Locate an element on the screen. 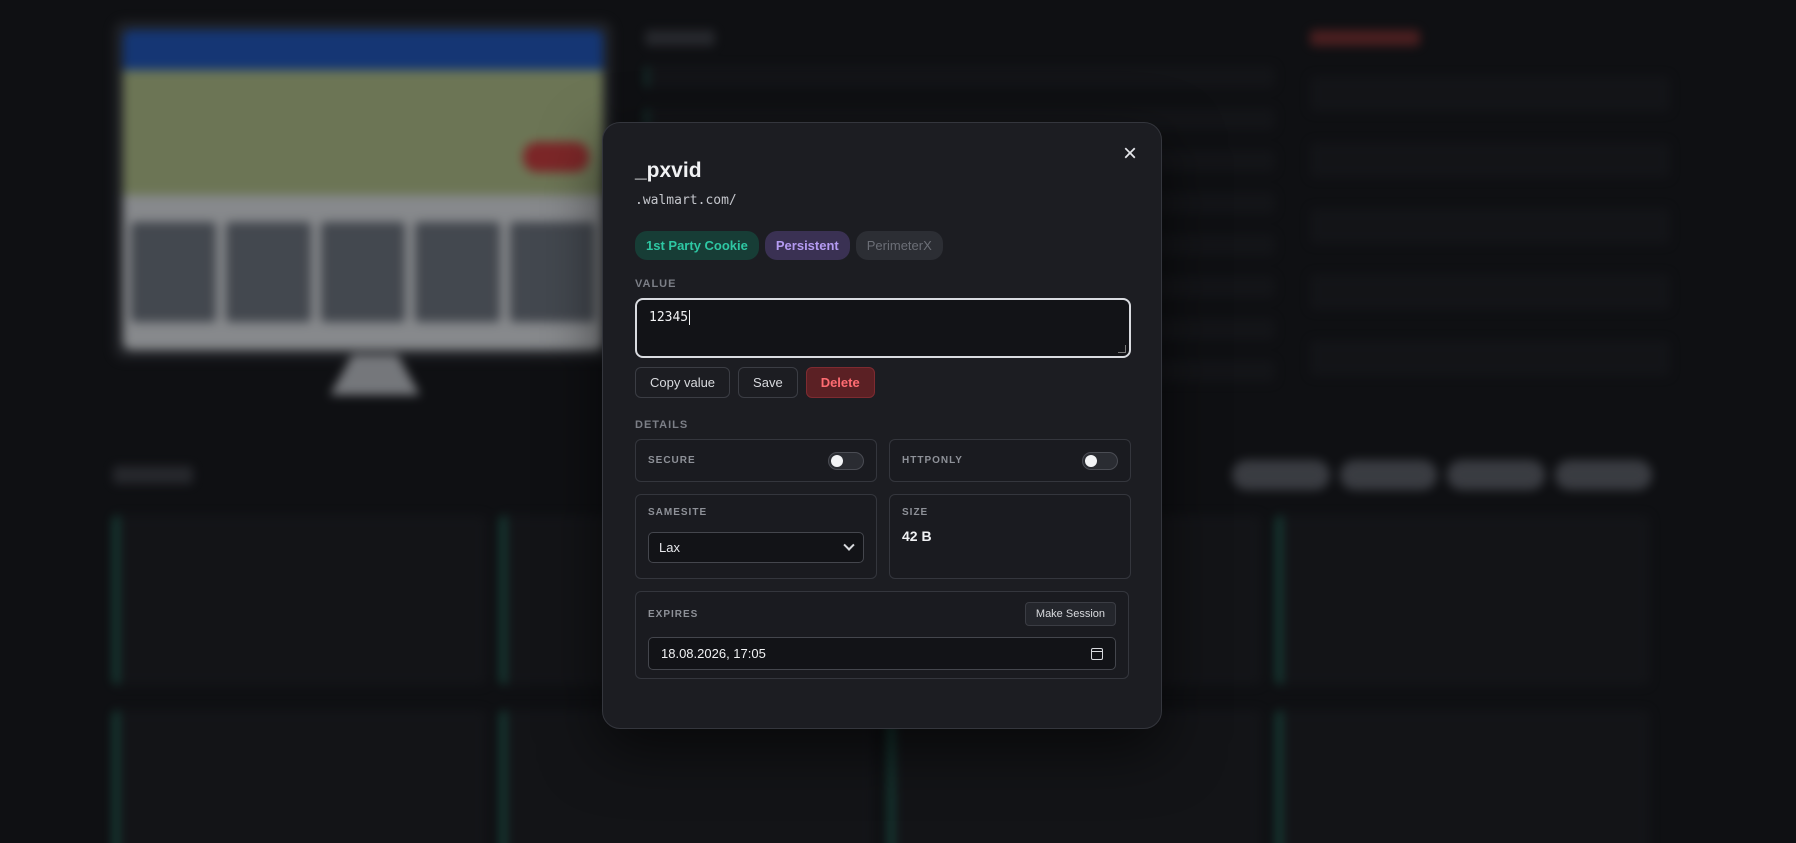 The height and width of the screenshot is (843, 1796). monitor-stand is located at coordinates (375, 375).